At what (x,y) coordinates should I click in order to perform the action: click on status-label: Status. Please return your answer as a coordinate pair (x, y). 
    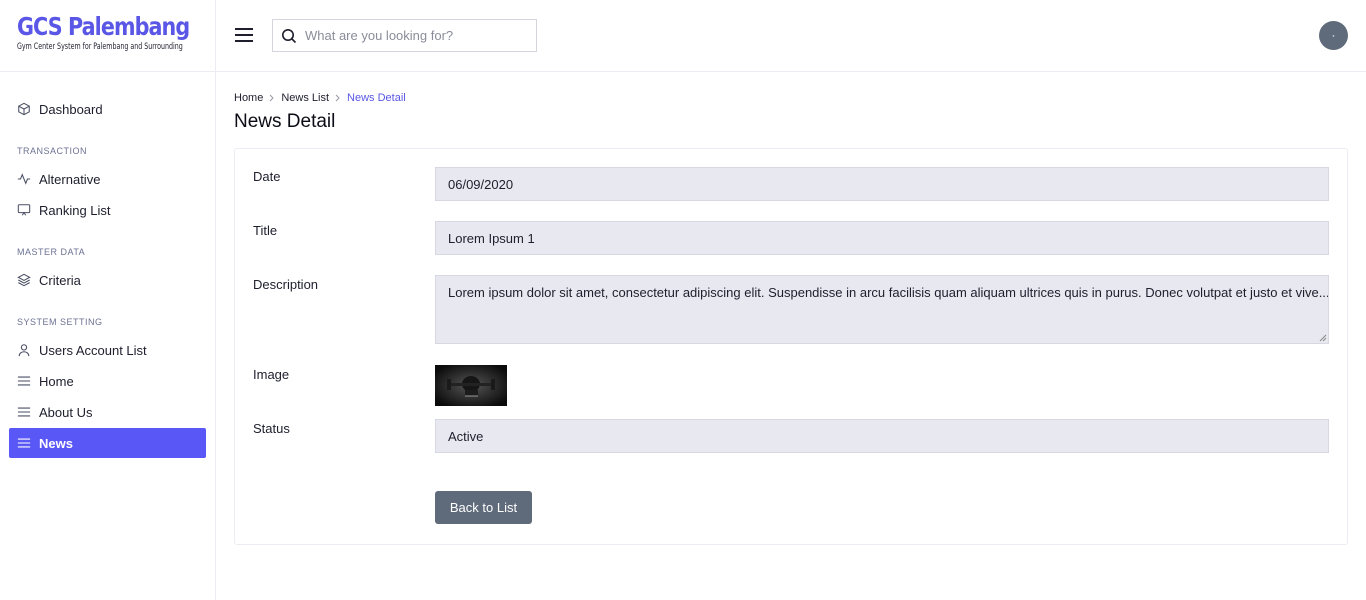
    Looking at the image, I should click on (271, 428).